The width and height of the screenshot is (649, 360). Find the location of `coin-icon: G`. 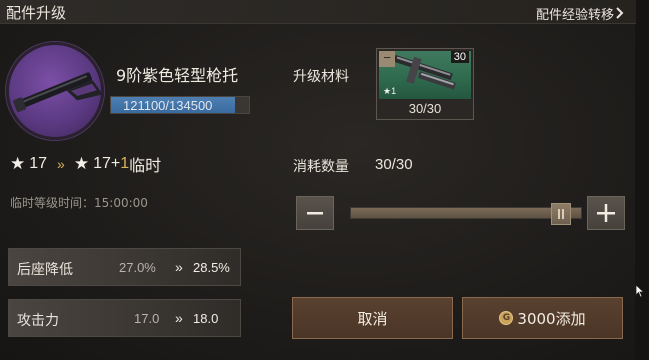

coin-icon: G is located at coordinates (506, 318).